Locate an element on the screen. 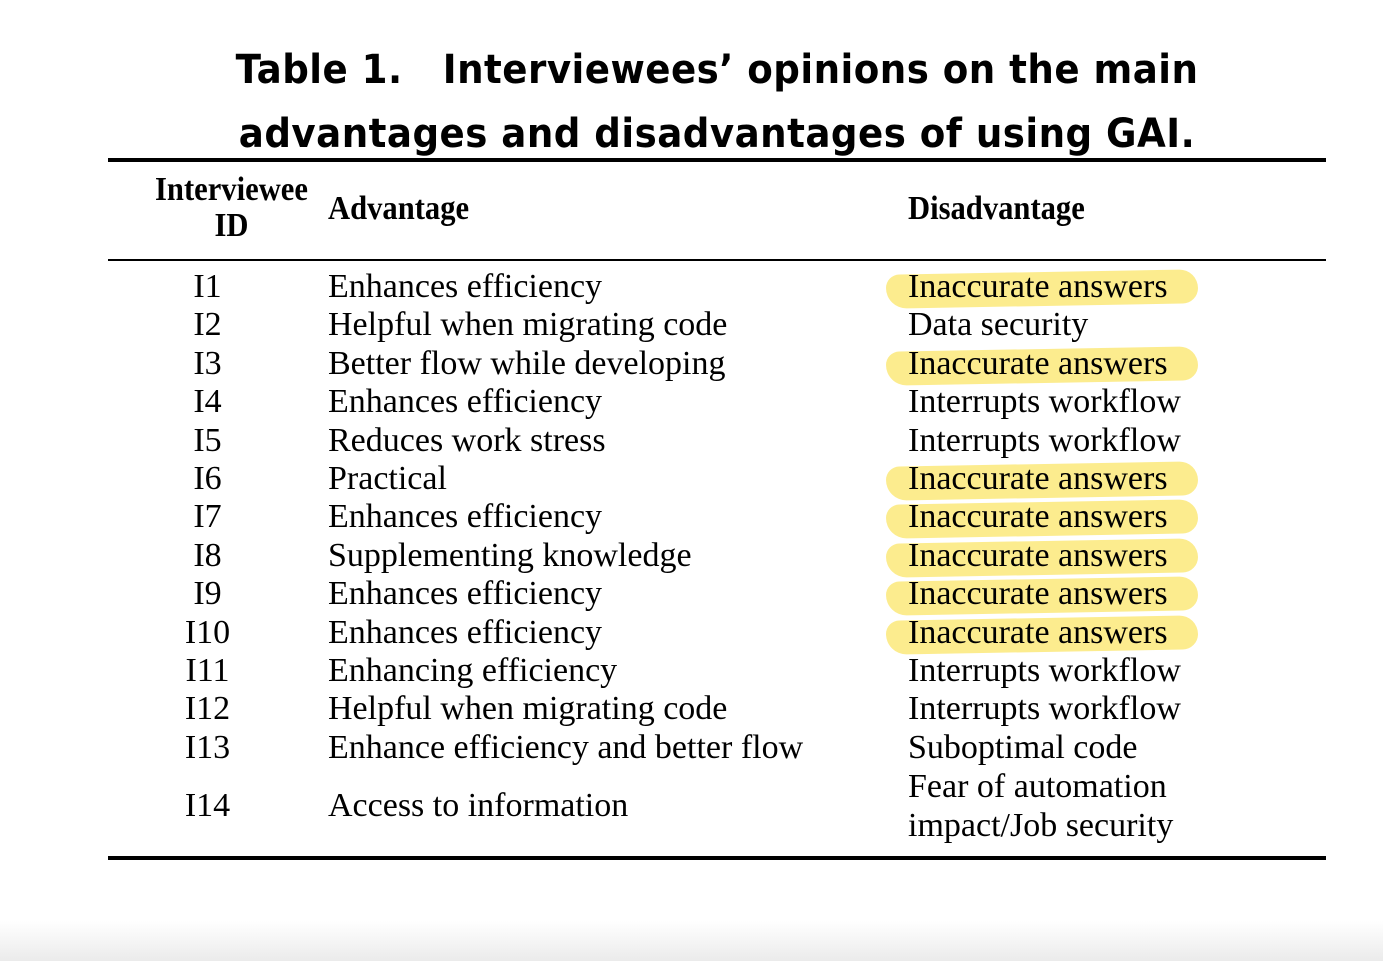  cell-advantage: Enhancing efficiency is located at coordinates (473, 670).